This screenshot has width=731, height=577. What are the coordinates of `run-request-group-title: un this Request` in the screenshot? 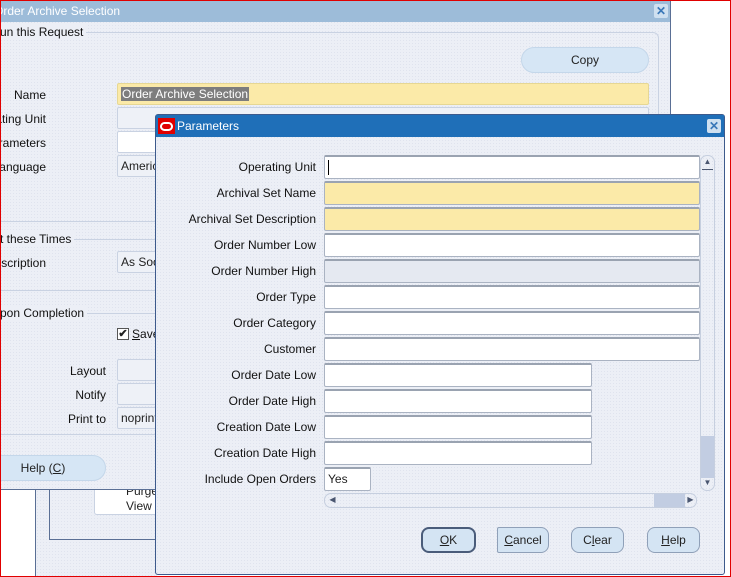 It's located at (43, 32).